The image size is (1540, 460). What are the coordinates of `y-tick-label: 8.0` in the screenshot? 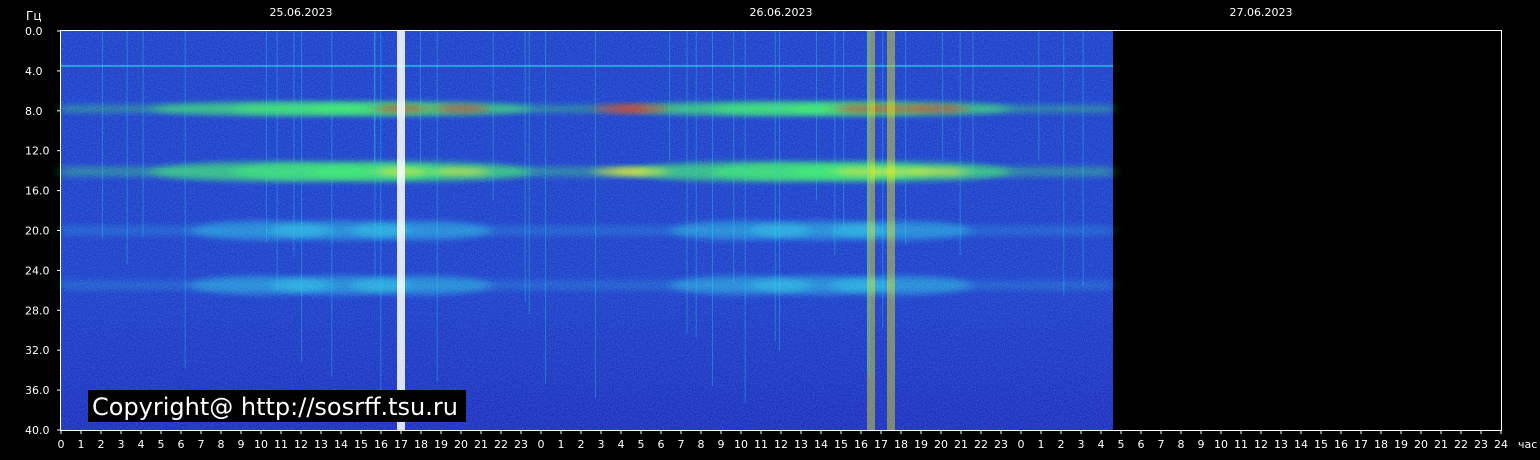 It's located at (34, 111).